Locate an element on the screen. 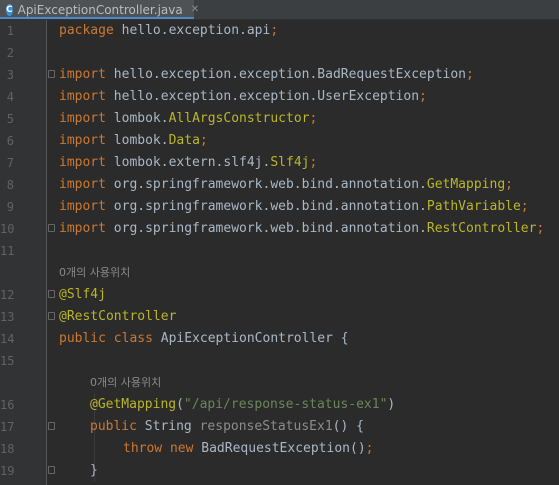 This screenshot has height=485, width=559. code-text: } is located at coordinates (94, 471).